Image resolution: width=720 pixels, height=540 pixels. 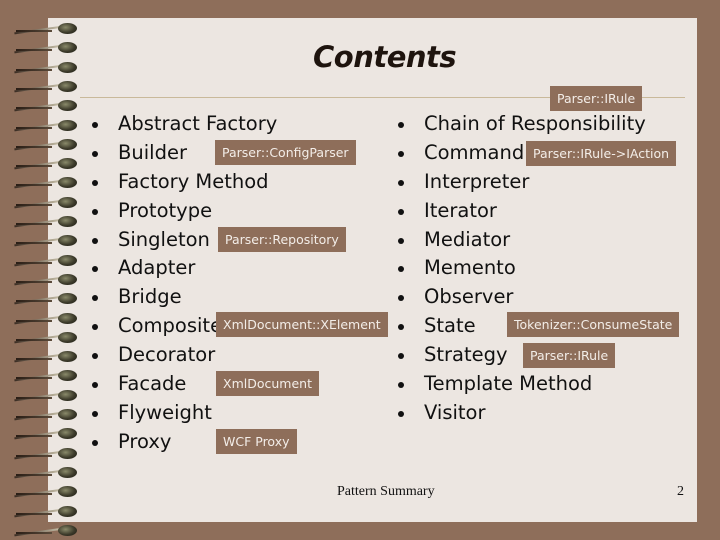 What do you see at coordinates (477, 181) in the screenshot?
I see `pattern-label: Interpreter` at bounding box center [477, 181].